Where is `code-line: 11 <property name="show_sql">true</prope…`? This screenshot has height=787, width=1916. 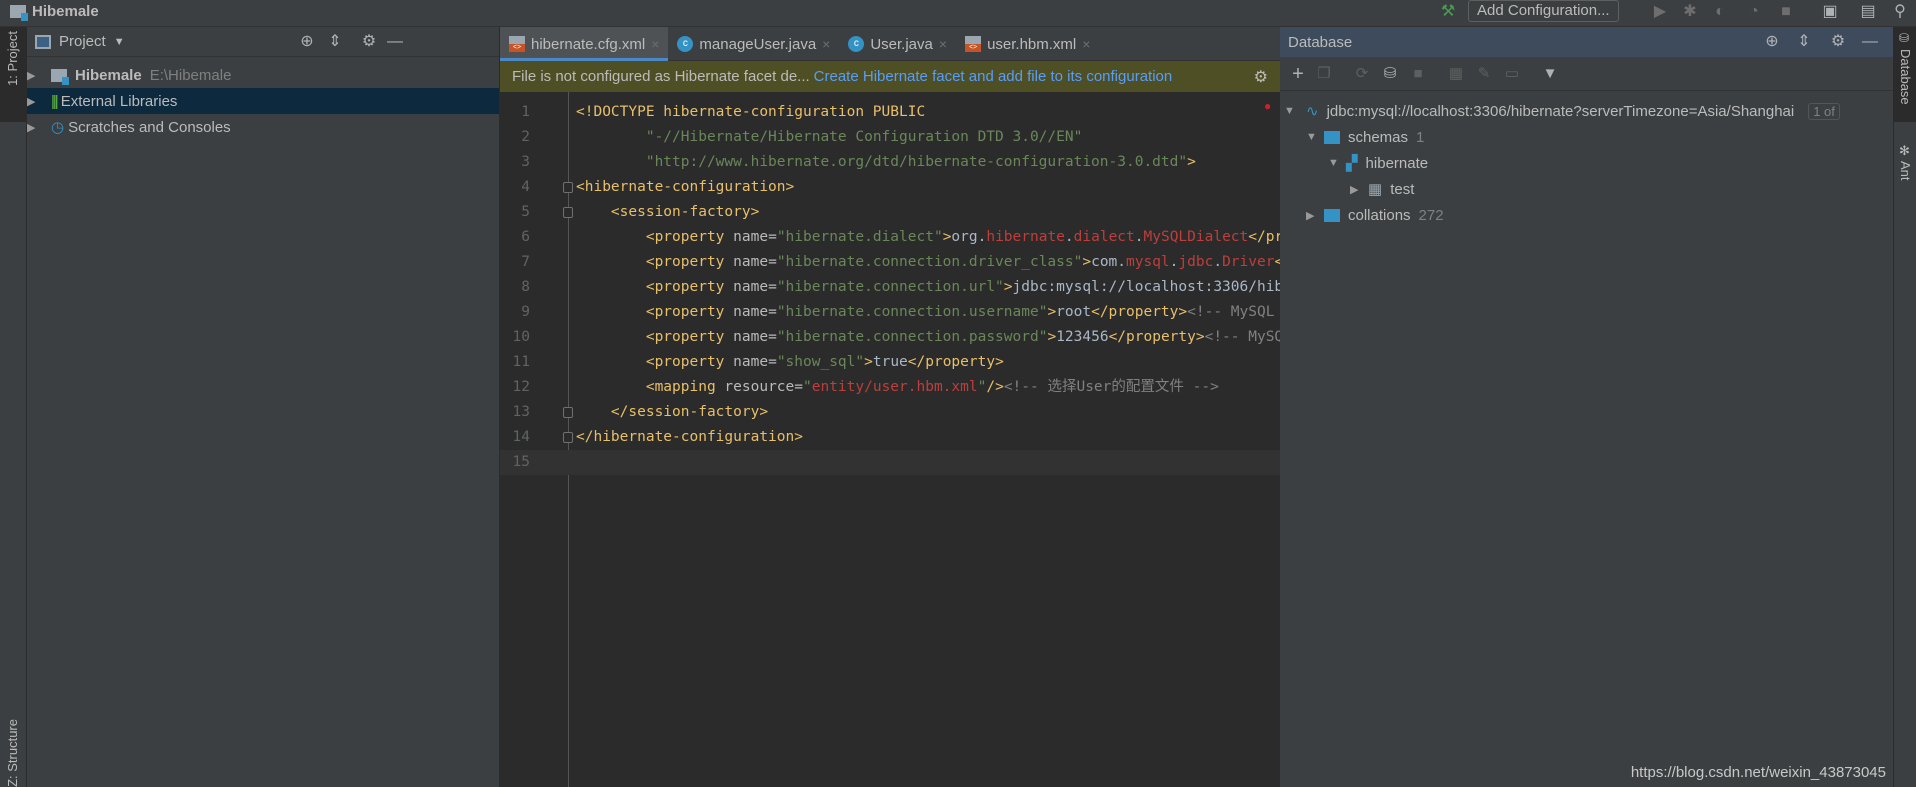 code-line: 11 <property name="show_sql">true</prope… is located at coordinates (890, 362).